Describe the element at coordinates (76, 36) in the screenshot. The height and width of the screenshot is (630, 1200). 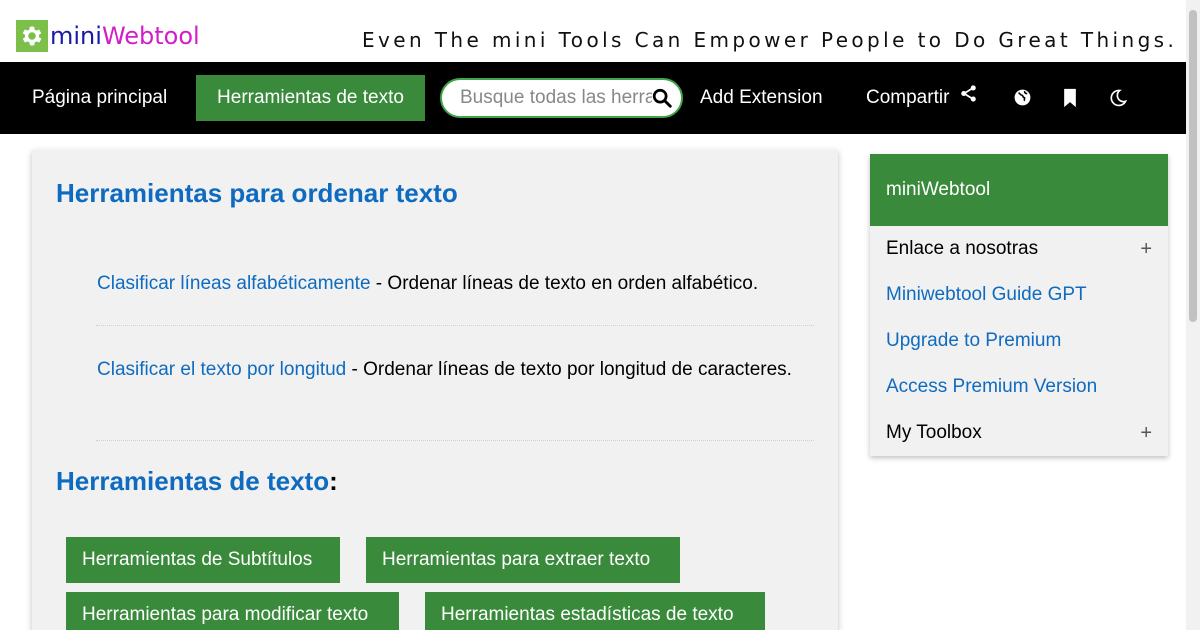
I see `logo-text-mini: mini` at that location.